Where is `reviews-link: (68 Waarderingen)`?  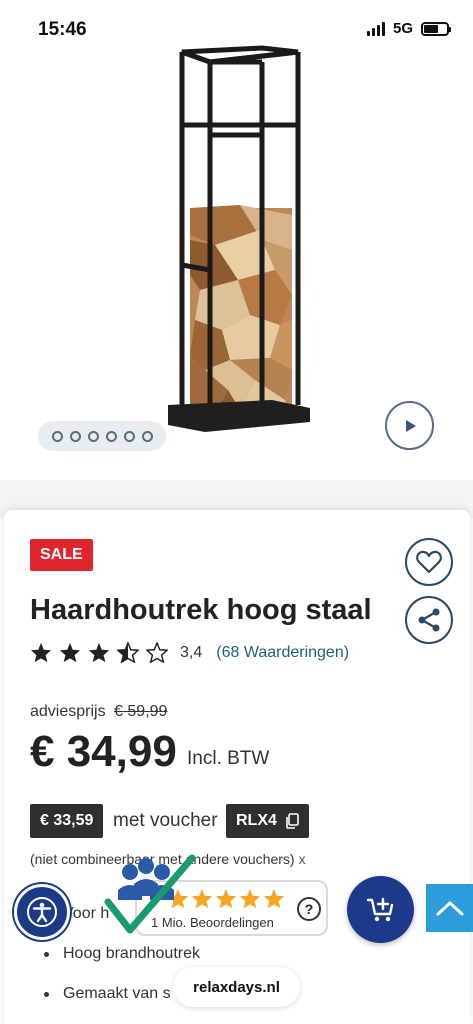 reviews-link: (68 Waarderingen) is located at coordinates (282, 653).